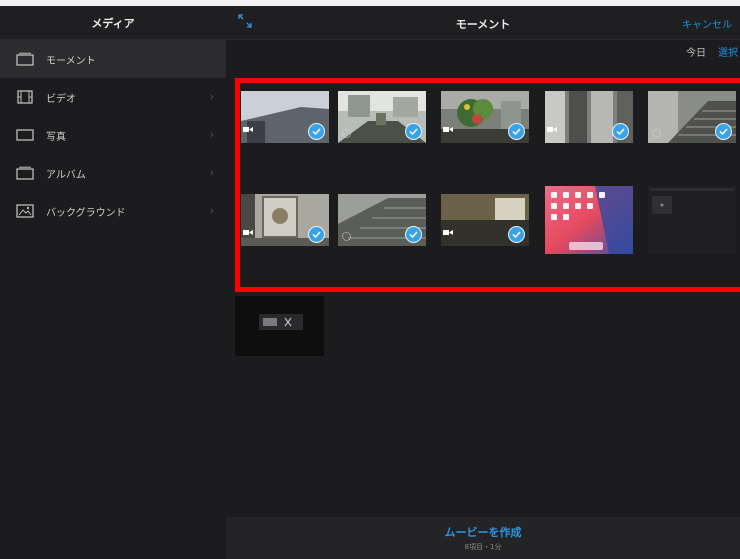  I want to click on thumb-ipad-screenshot, so click(589, 220).